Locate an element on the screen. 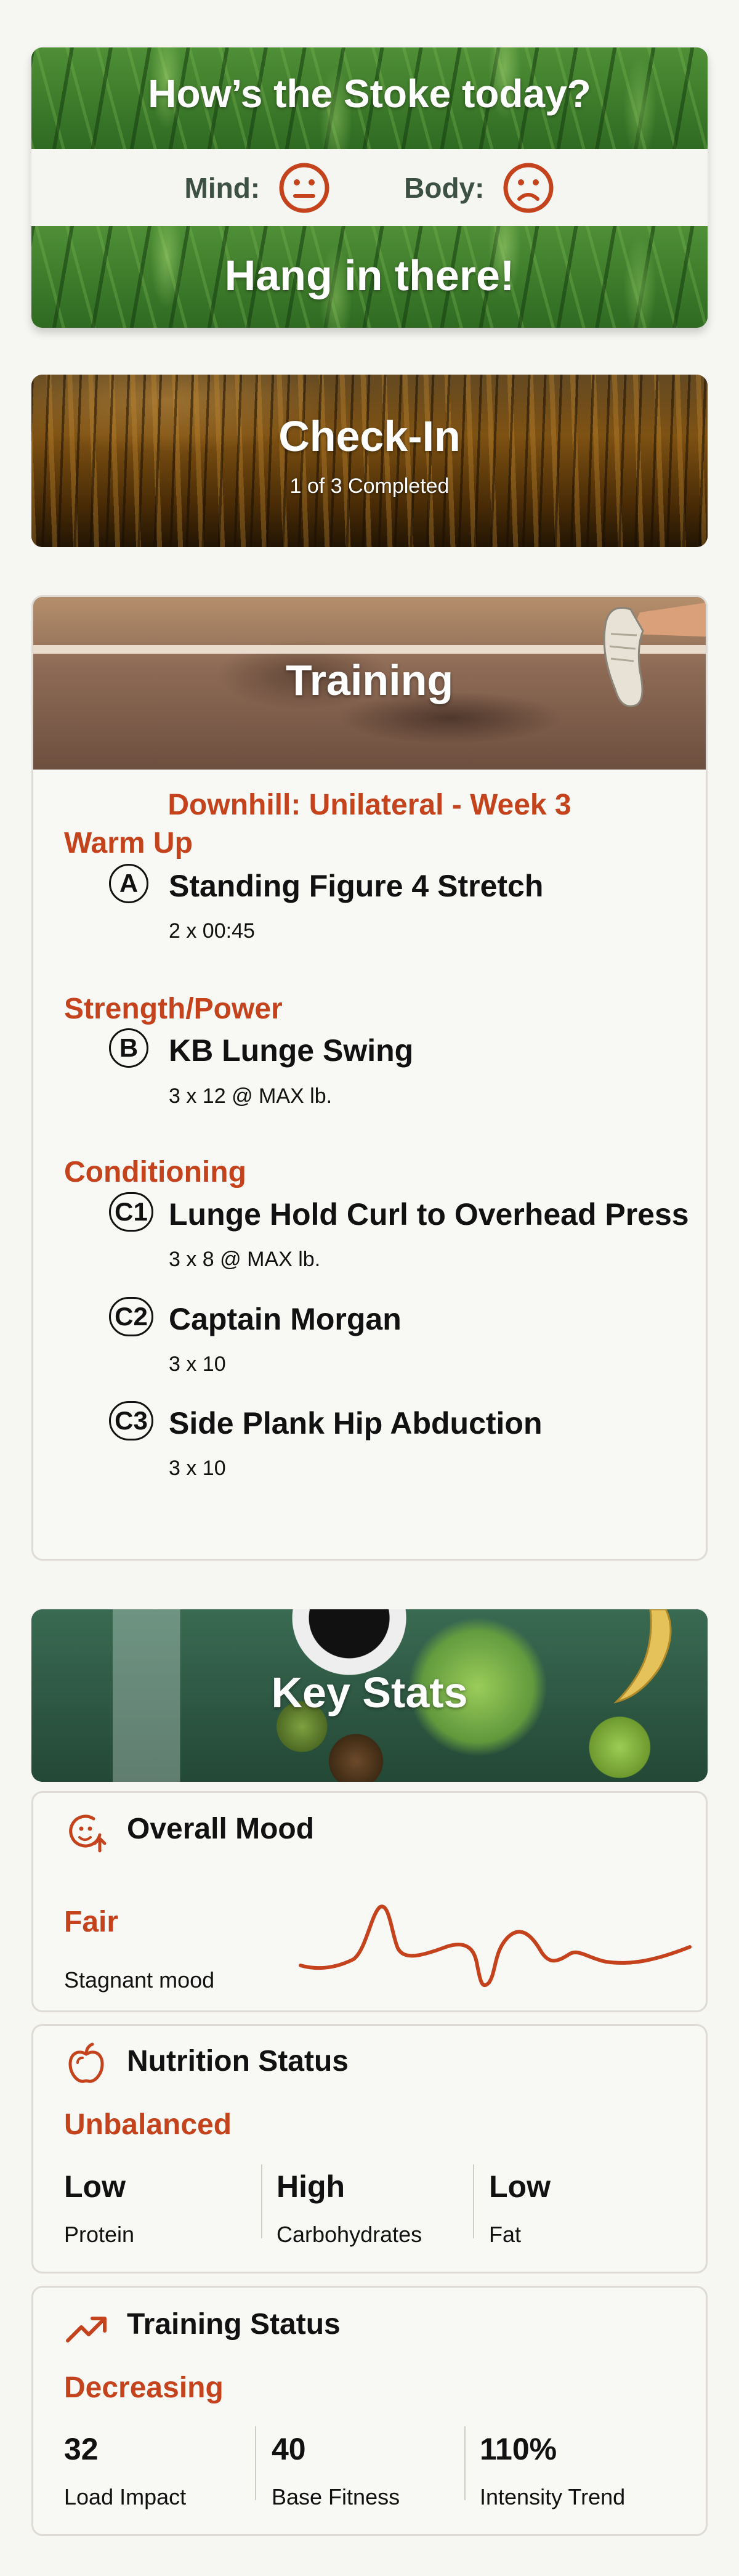 The width and height of the screenshot is (739, 2576). exercise-marker-a: A is located at coordinates (128, 883).